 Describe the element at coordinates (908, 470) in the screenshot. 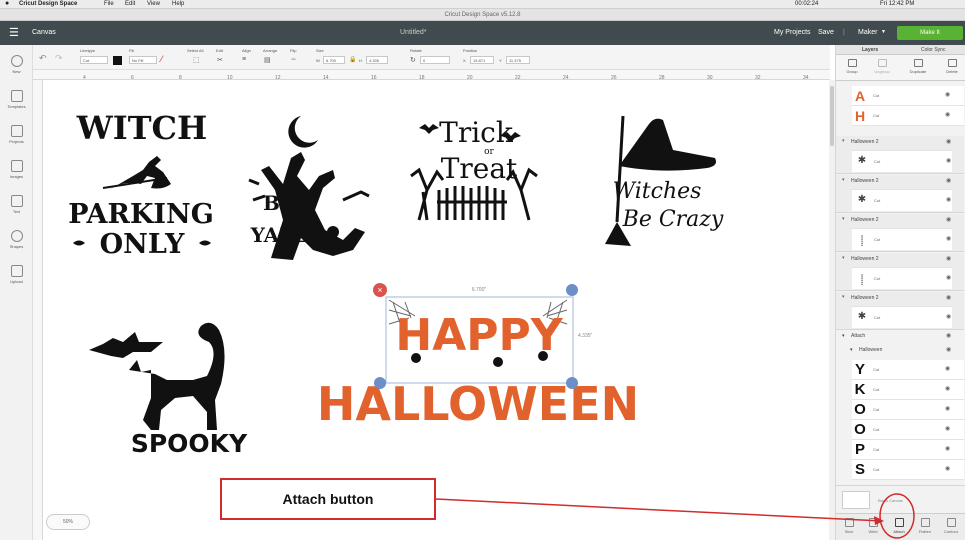

I see `layer-item: S Cut ◉` at that location.